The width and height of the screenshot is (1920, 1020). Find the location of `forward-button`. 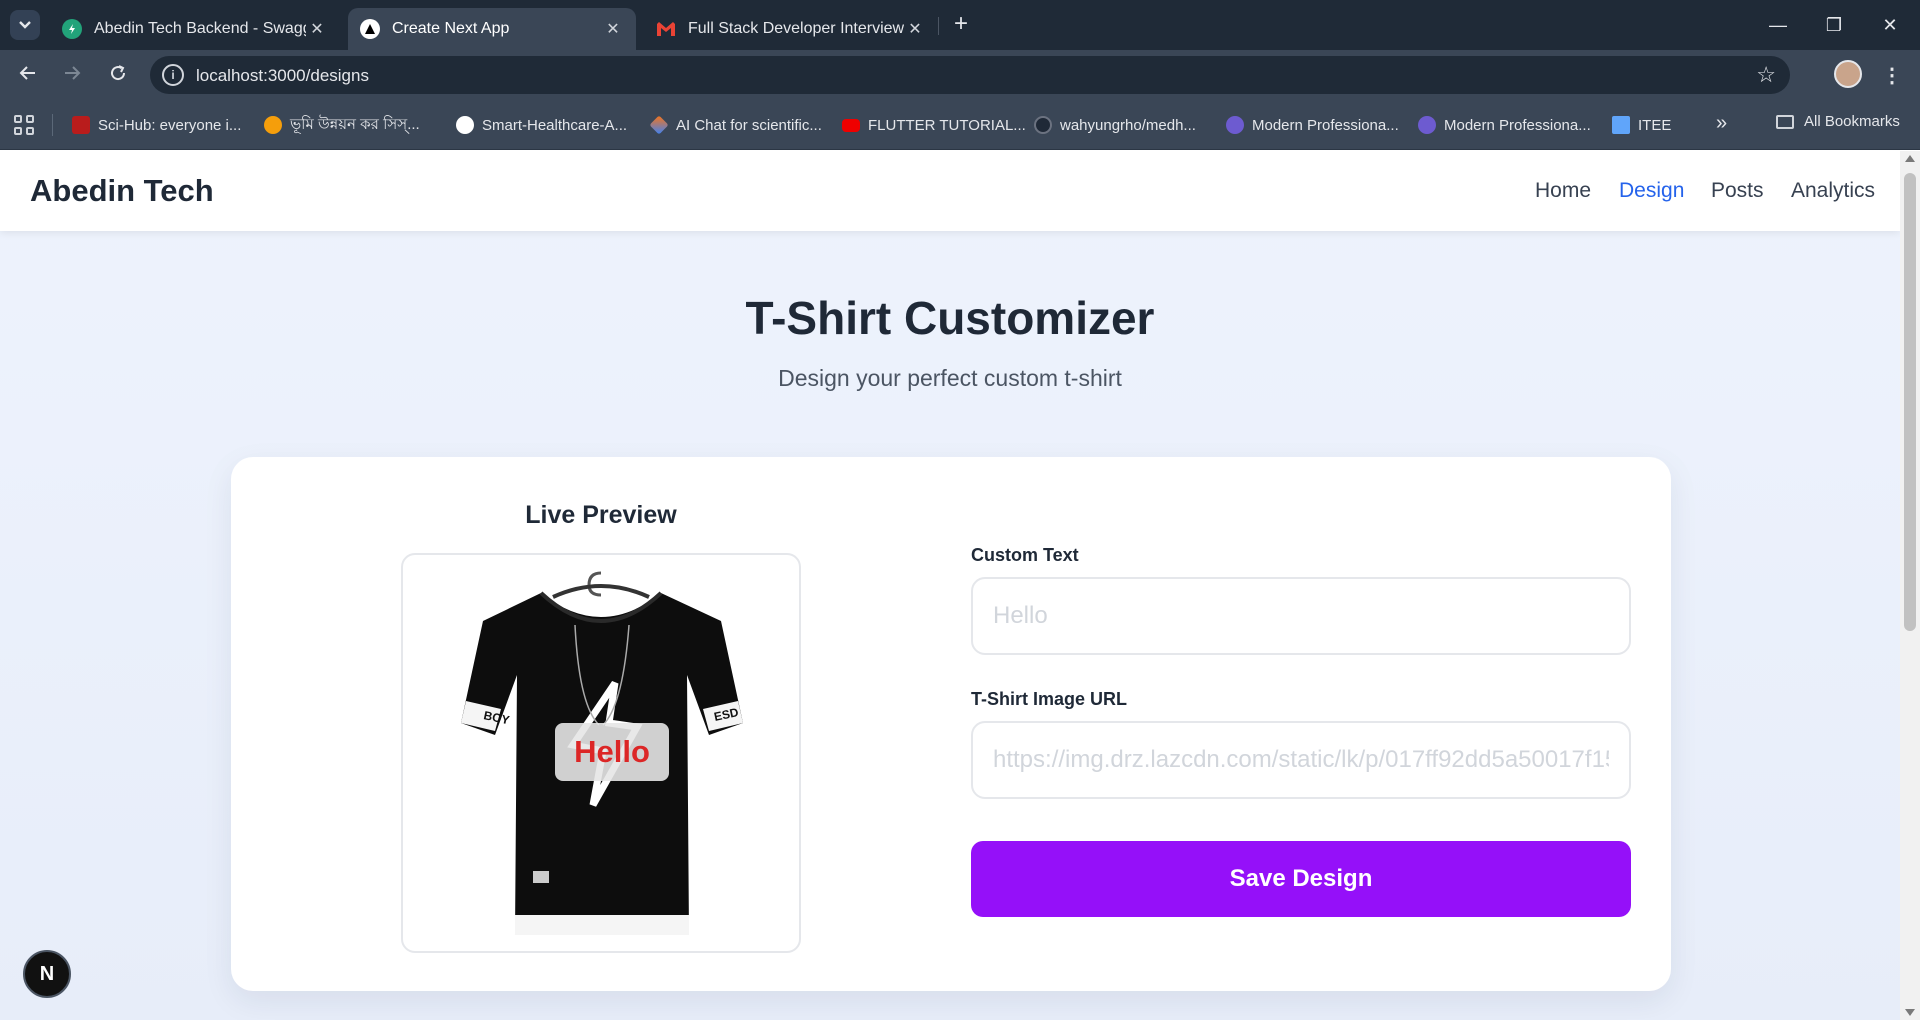

forward-button is located at coordinates (72, 76).